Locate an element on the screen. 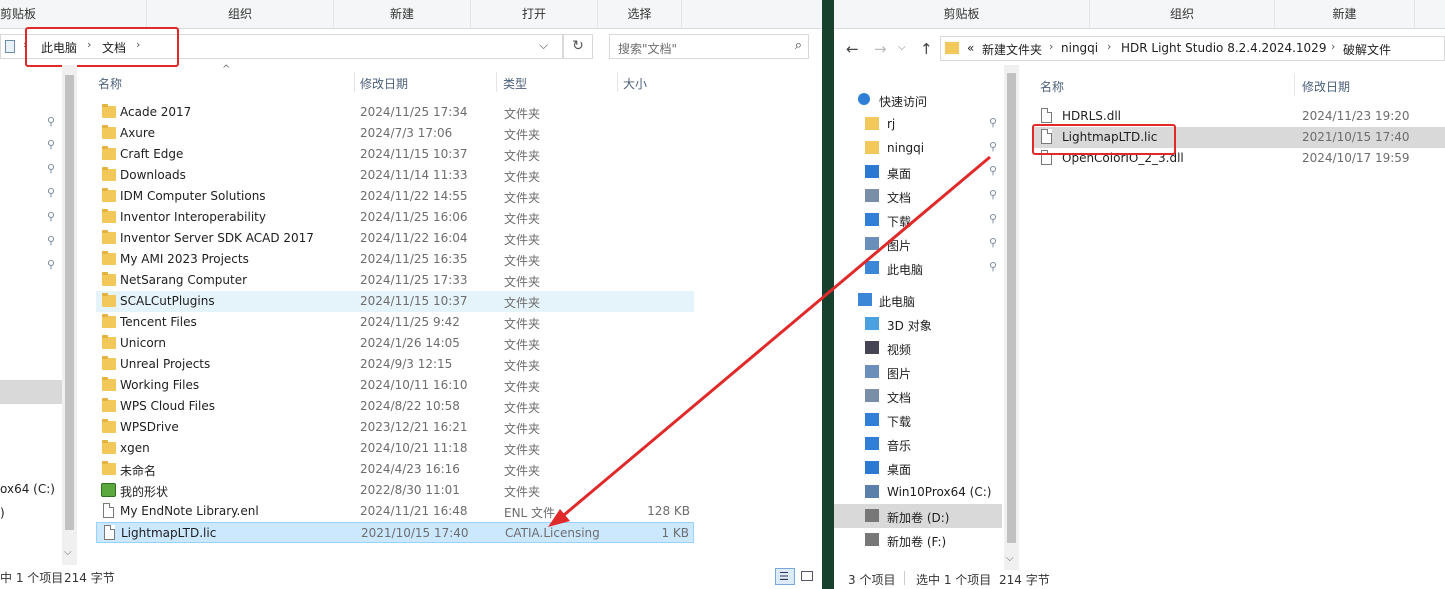  breadcrumb-crack-files: 破解文件 is located at coordinates (1367, 49).